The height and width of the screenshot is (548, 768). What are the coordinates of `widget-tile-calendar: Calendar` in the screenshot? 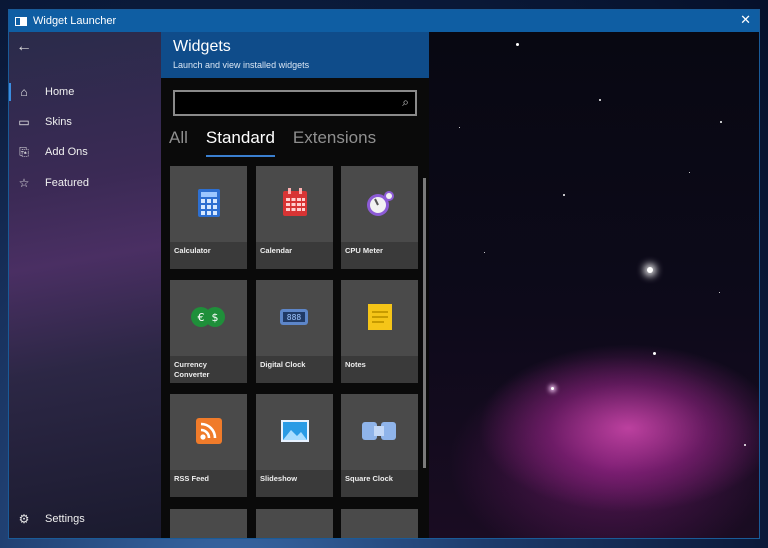 It's located at (294, 217).